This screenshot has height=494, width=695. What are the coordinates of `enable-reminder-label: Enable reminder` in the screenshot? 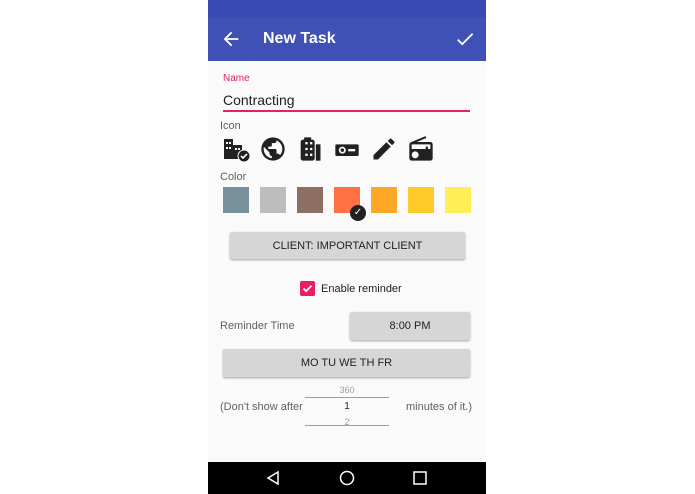 It's located at (361, 289).